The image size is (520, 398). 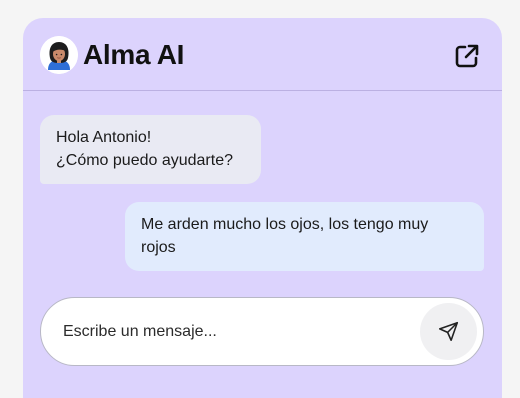 I want to click on send-button, so click(x=448, y=331).